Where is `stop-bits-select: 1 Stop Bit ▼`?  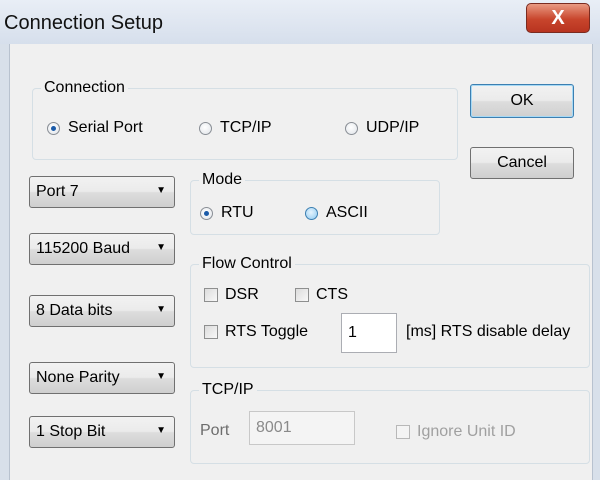
stop-bits-select: 1 Stop Bit ▼ is located at coordinates (102, 432).